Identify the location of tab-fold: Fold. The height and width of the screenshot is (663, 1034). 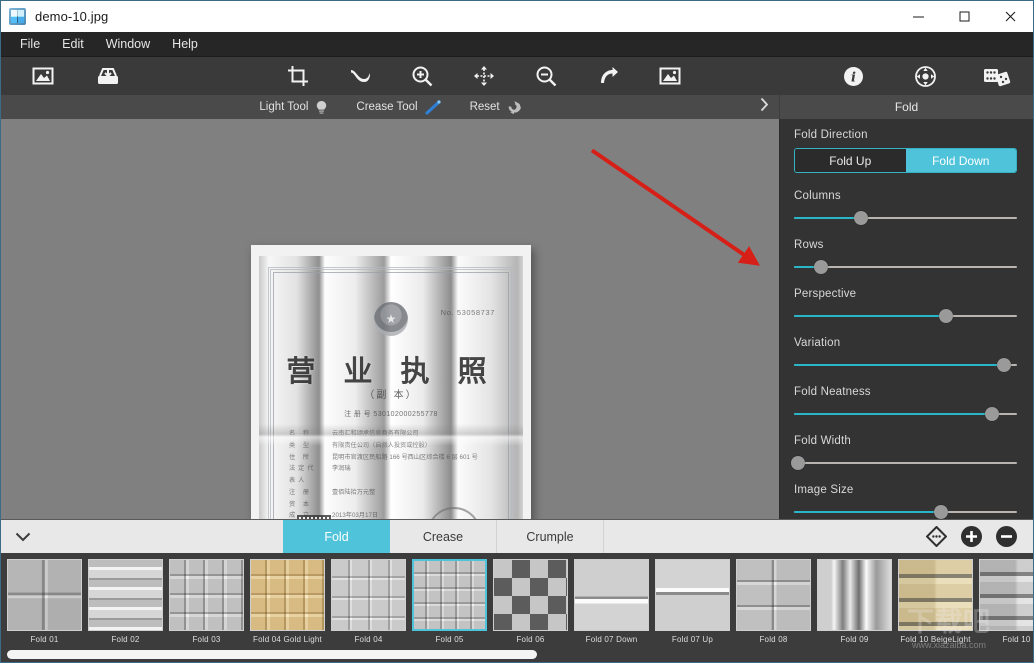
(336, 536).